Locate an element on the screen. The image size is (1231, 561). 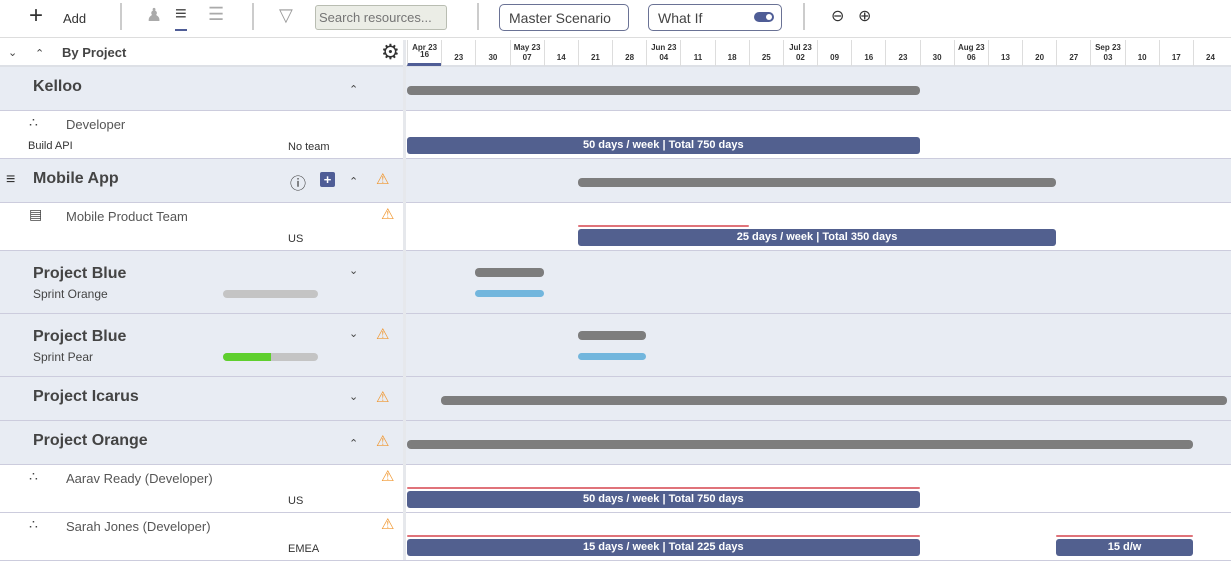
row-label-panel: Project Orange ⌃ ⚠ is located at coordinates (201, 442).